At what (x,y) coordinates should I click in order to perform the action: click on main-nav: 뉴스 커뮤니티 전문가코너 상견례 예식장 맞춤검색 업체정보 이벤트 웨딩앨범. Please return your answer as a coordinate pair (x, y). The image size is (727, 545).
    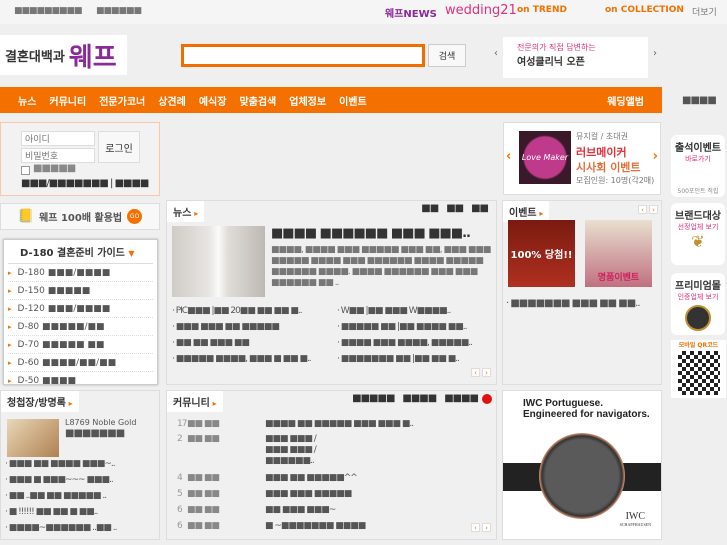
    Looking at the image, I should click on (331, 100).